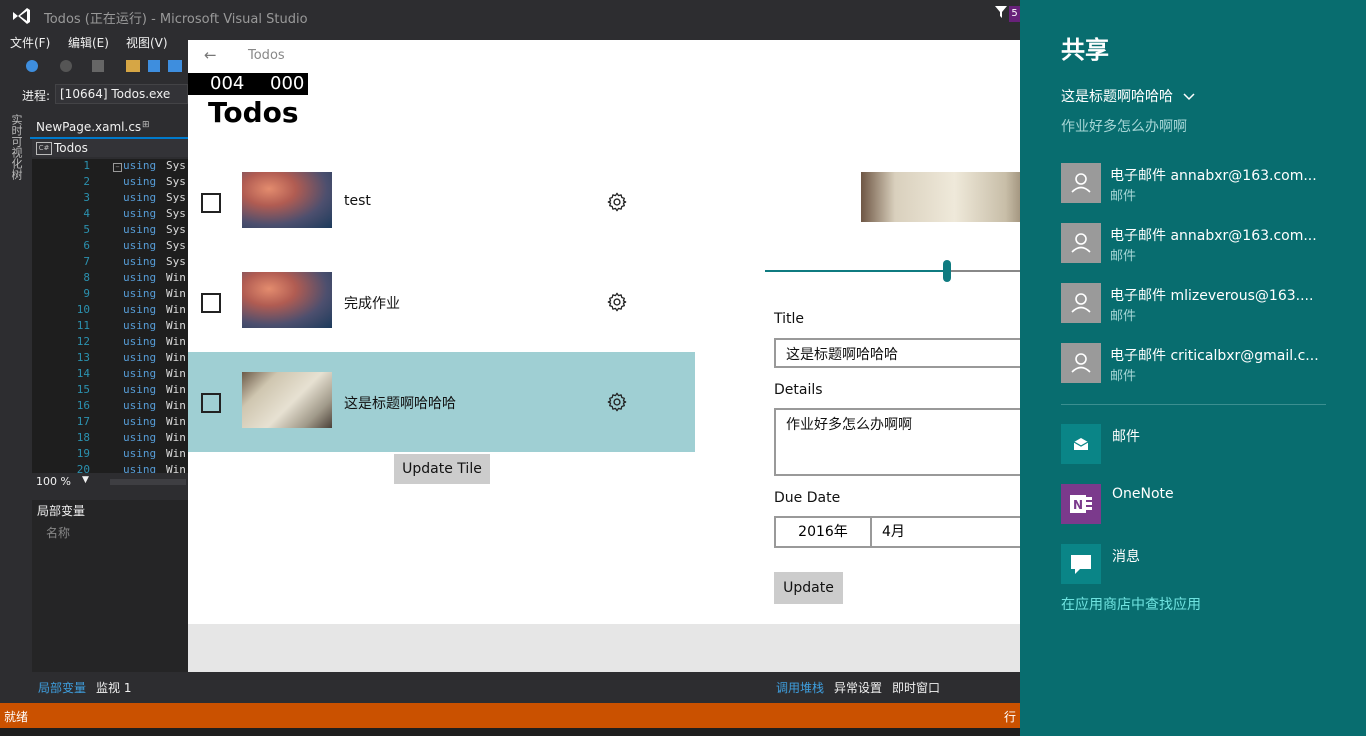 Image resolution: width=1366 pixels, height=736 pixels. Describe the element at coordinates (86, 165) in the screenshot. I see `line-number: 1` at that location.